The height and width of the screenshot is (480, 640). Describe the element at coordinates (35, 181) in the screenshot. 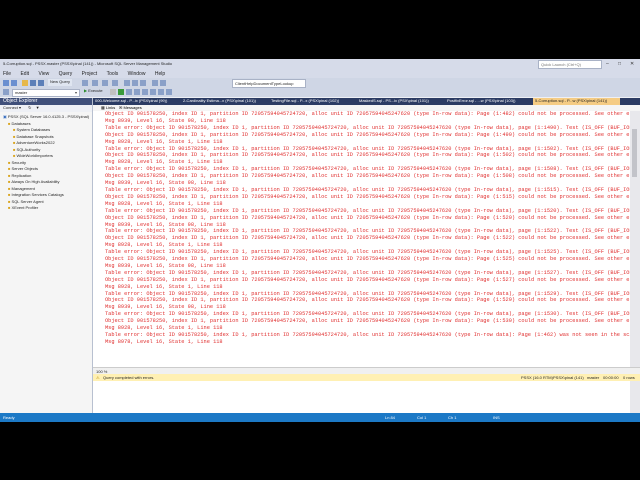

I see `tree-item-label: Always On High Availability` at that location.